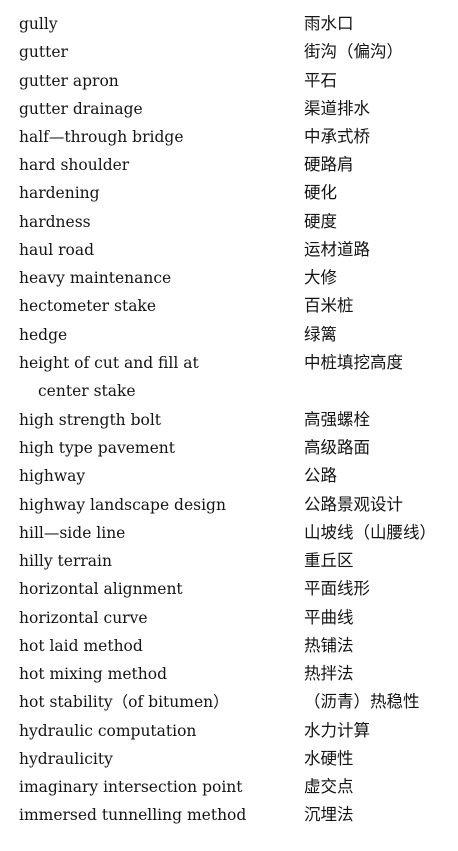  What do you see at coordinates (81, 109) in the screenshot?
I see `english-term: gutter drainage` at bounding box center [81, 109].